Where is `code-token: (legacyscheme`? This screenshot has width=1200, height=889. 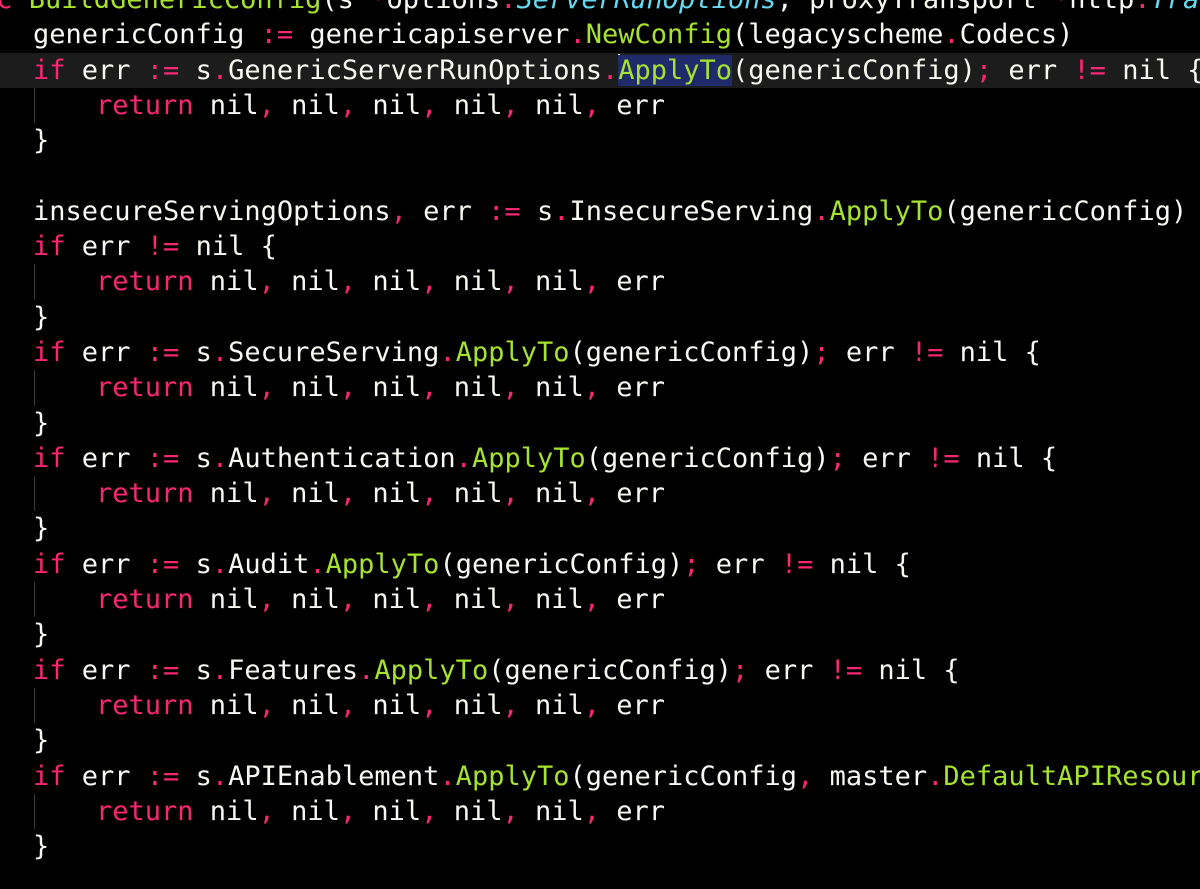
code-token: (legacyscheme is located at coordinates (838, 35).